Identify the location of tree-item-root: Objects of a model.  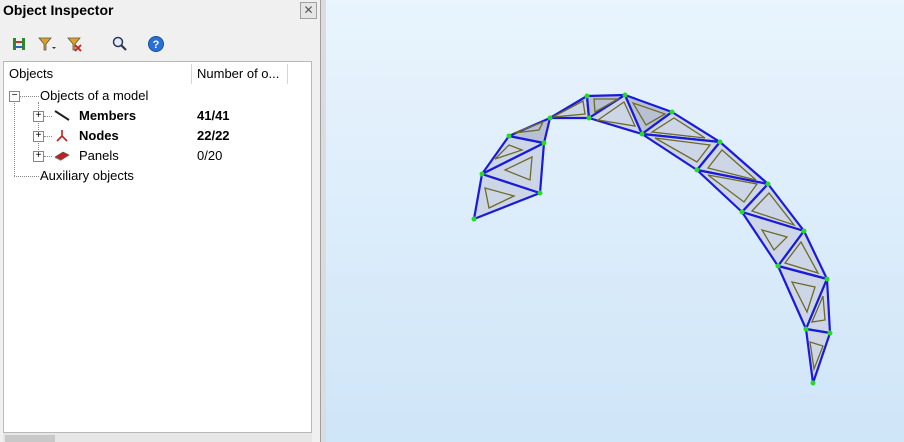
(94, 96).